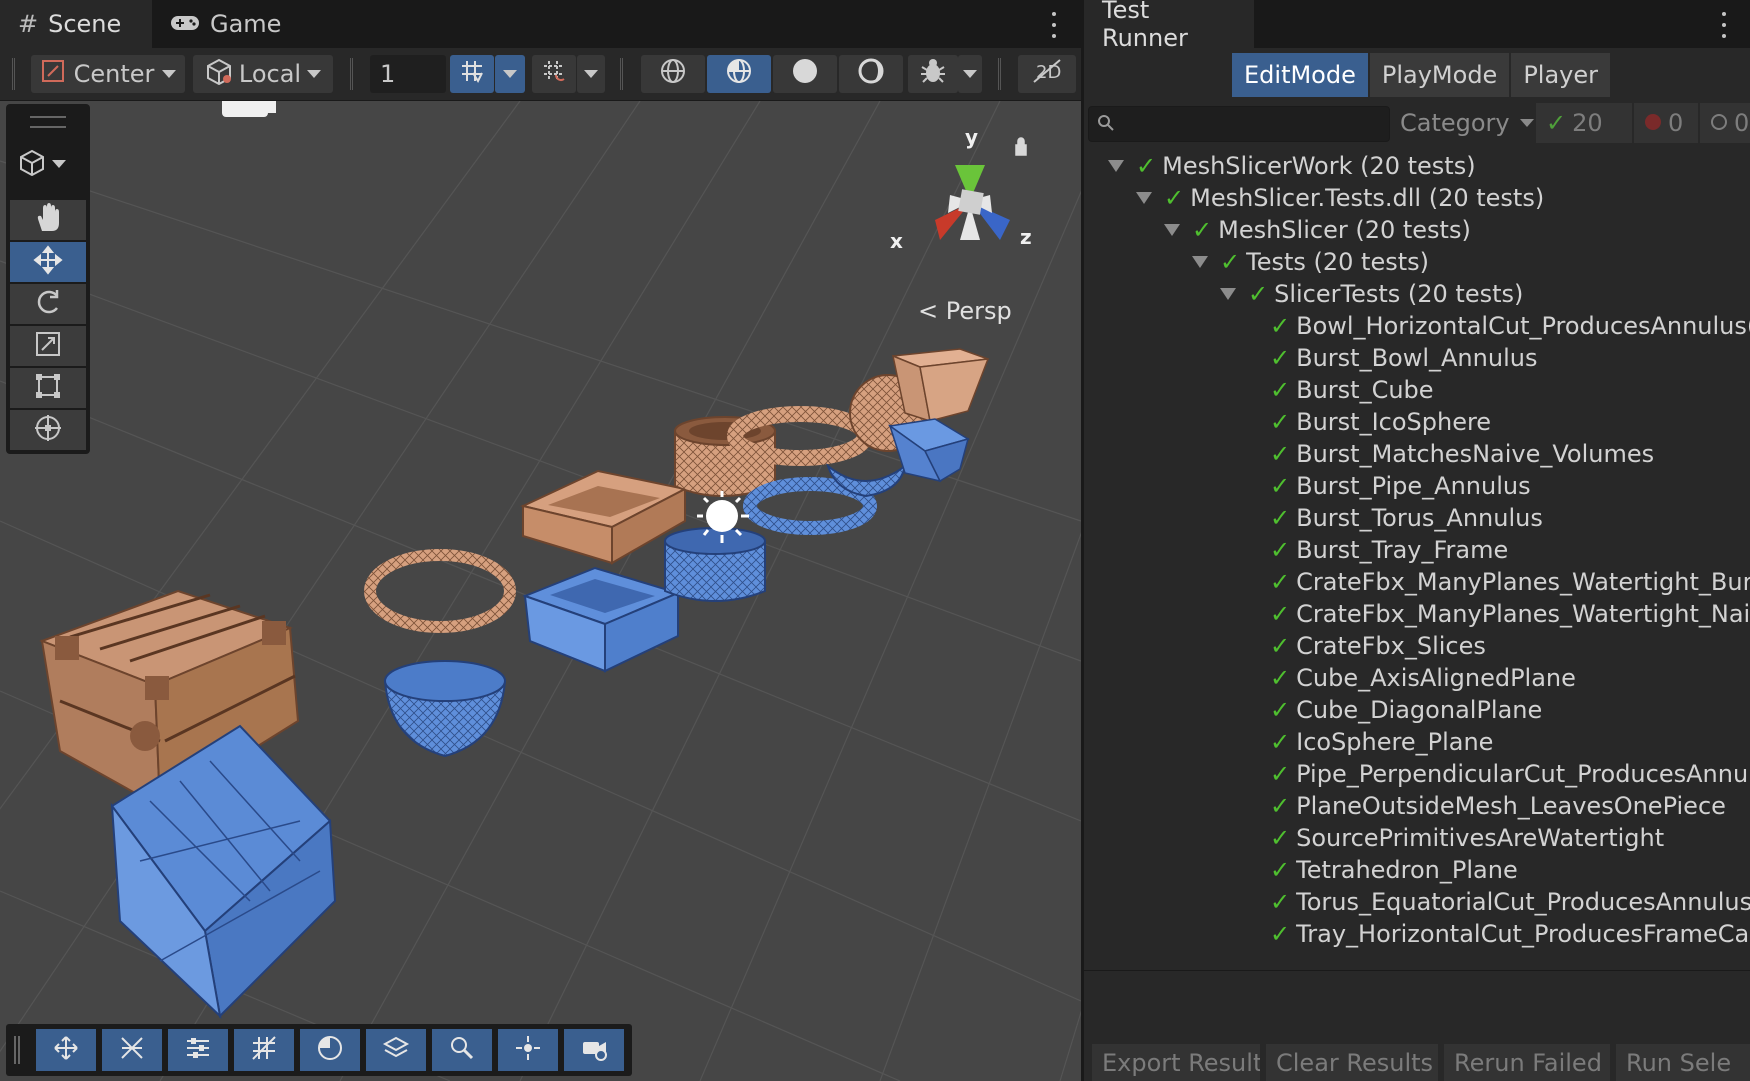 This screenshot has height=1081, width=1750. What do you see at coordinates (198, 1050) in the screenshot?
I see `overlay-settings-button` at bounding box center [198, 1050].